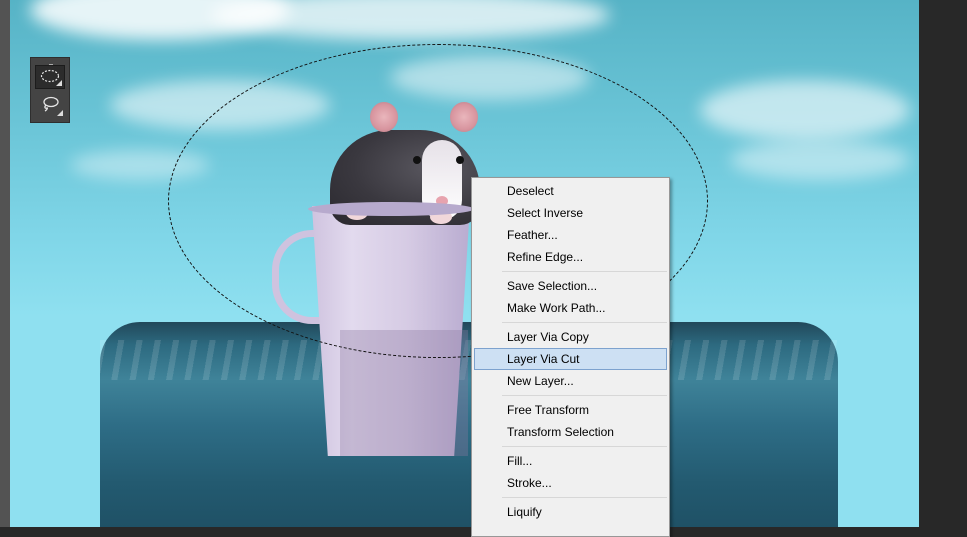 The width and height of the screenshot is (967, 537). Describe the element at coordinates (943, 263) in the screenshot. I see `pasteboard-right` at that location.